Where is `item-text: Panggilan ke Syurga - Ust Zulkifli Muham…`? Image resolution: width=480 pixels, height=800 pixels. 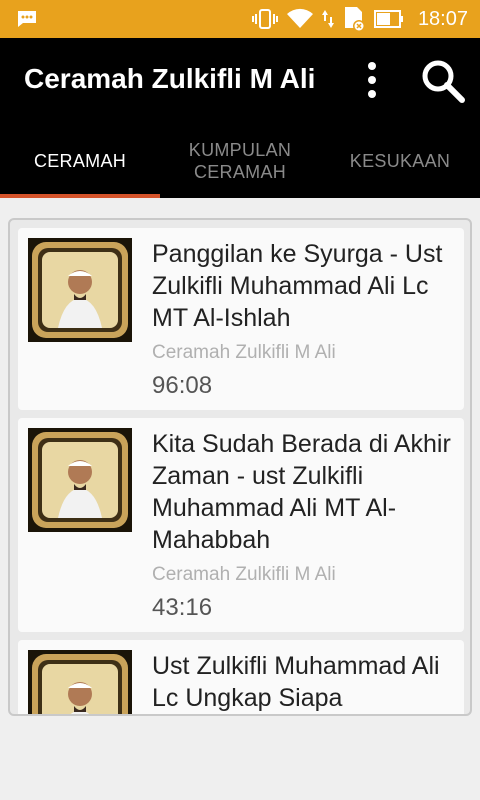
item-text: Panggilan ke Syurga - Ust Zulkifli Muham… is located at coordinates (303, 319).